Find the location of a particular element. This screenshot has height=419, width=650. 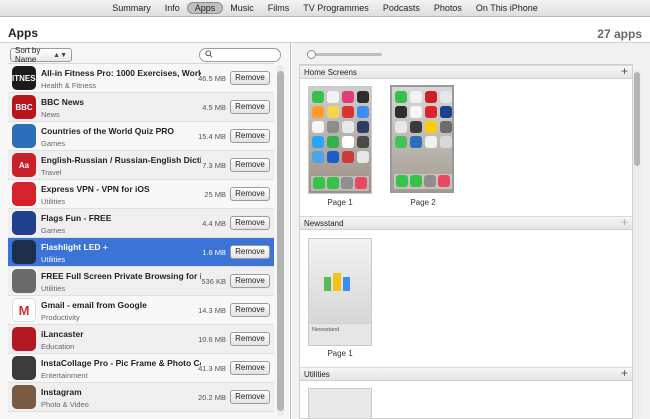

app-size: 4.4 MB is located at coordinates (214, 223).